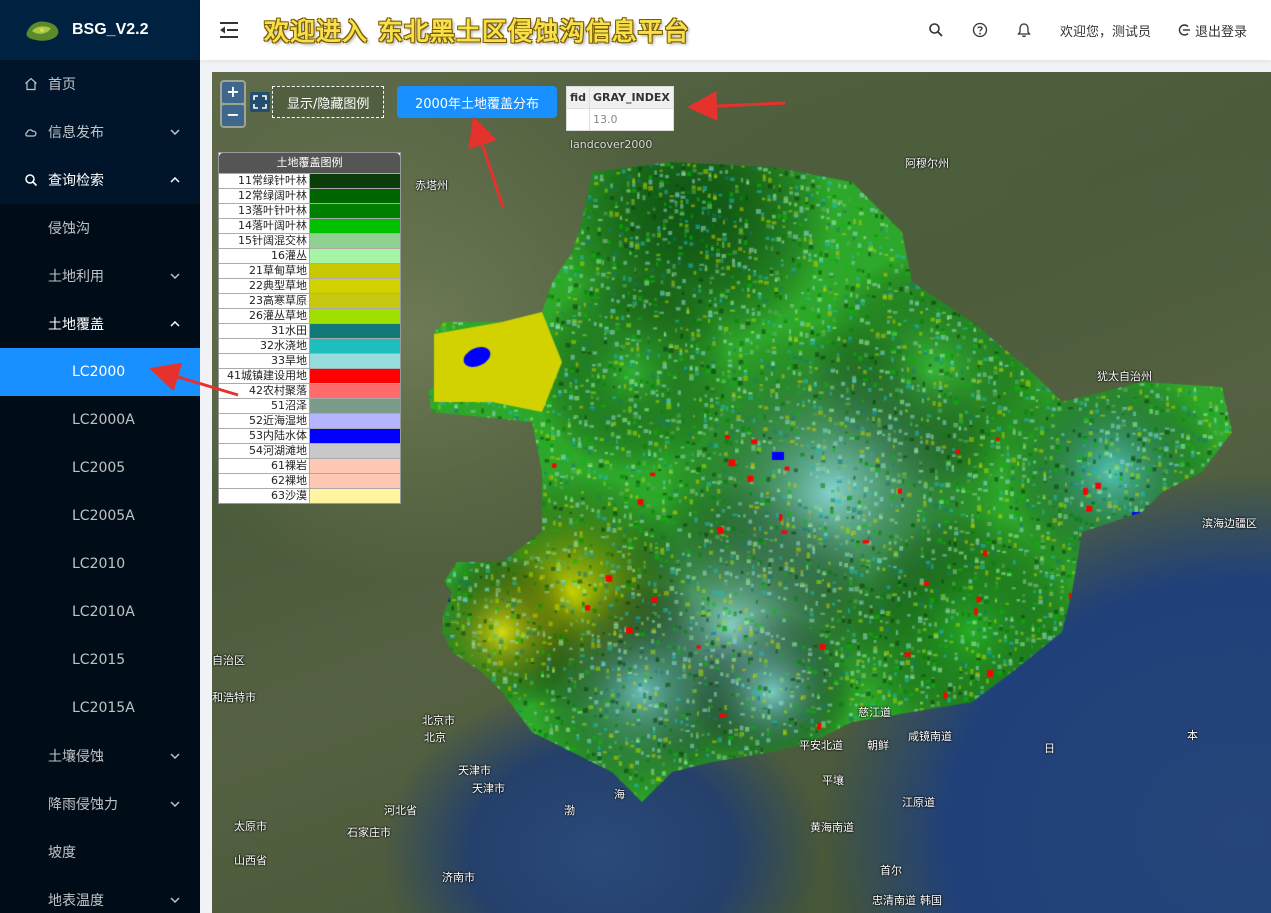 This screenshot has height=913, width=1271. Describe the element at coordinates (891, 870) in the screenshot. I see `map-place-label: 首尔` at that location.